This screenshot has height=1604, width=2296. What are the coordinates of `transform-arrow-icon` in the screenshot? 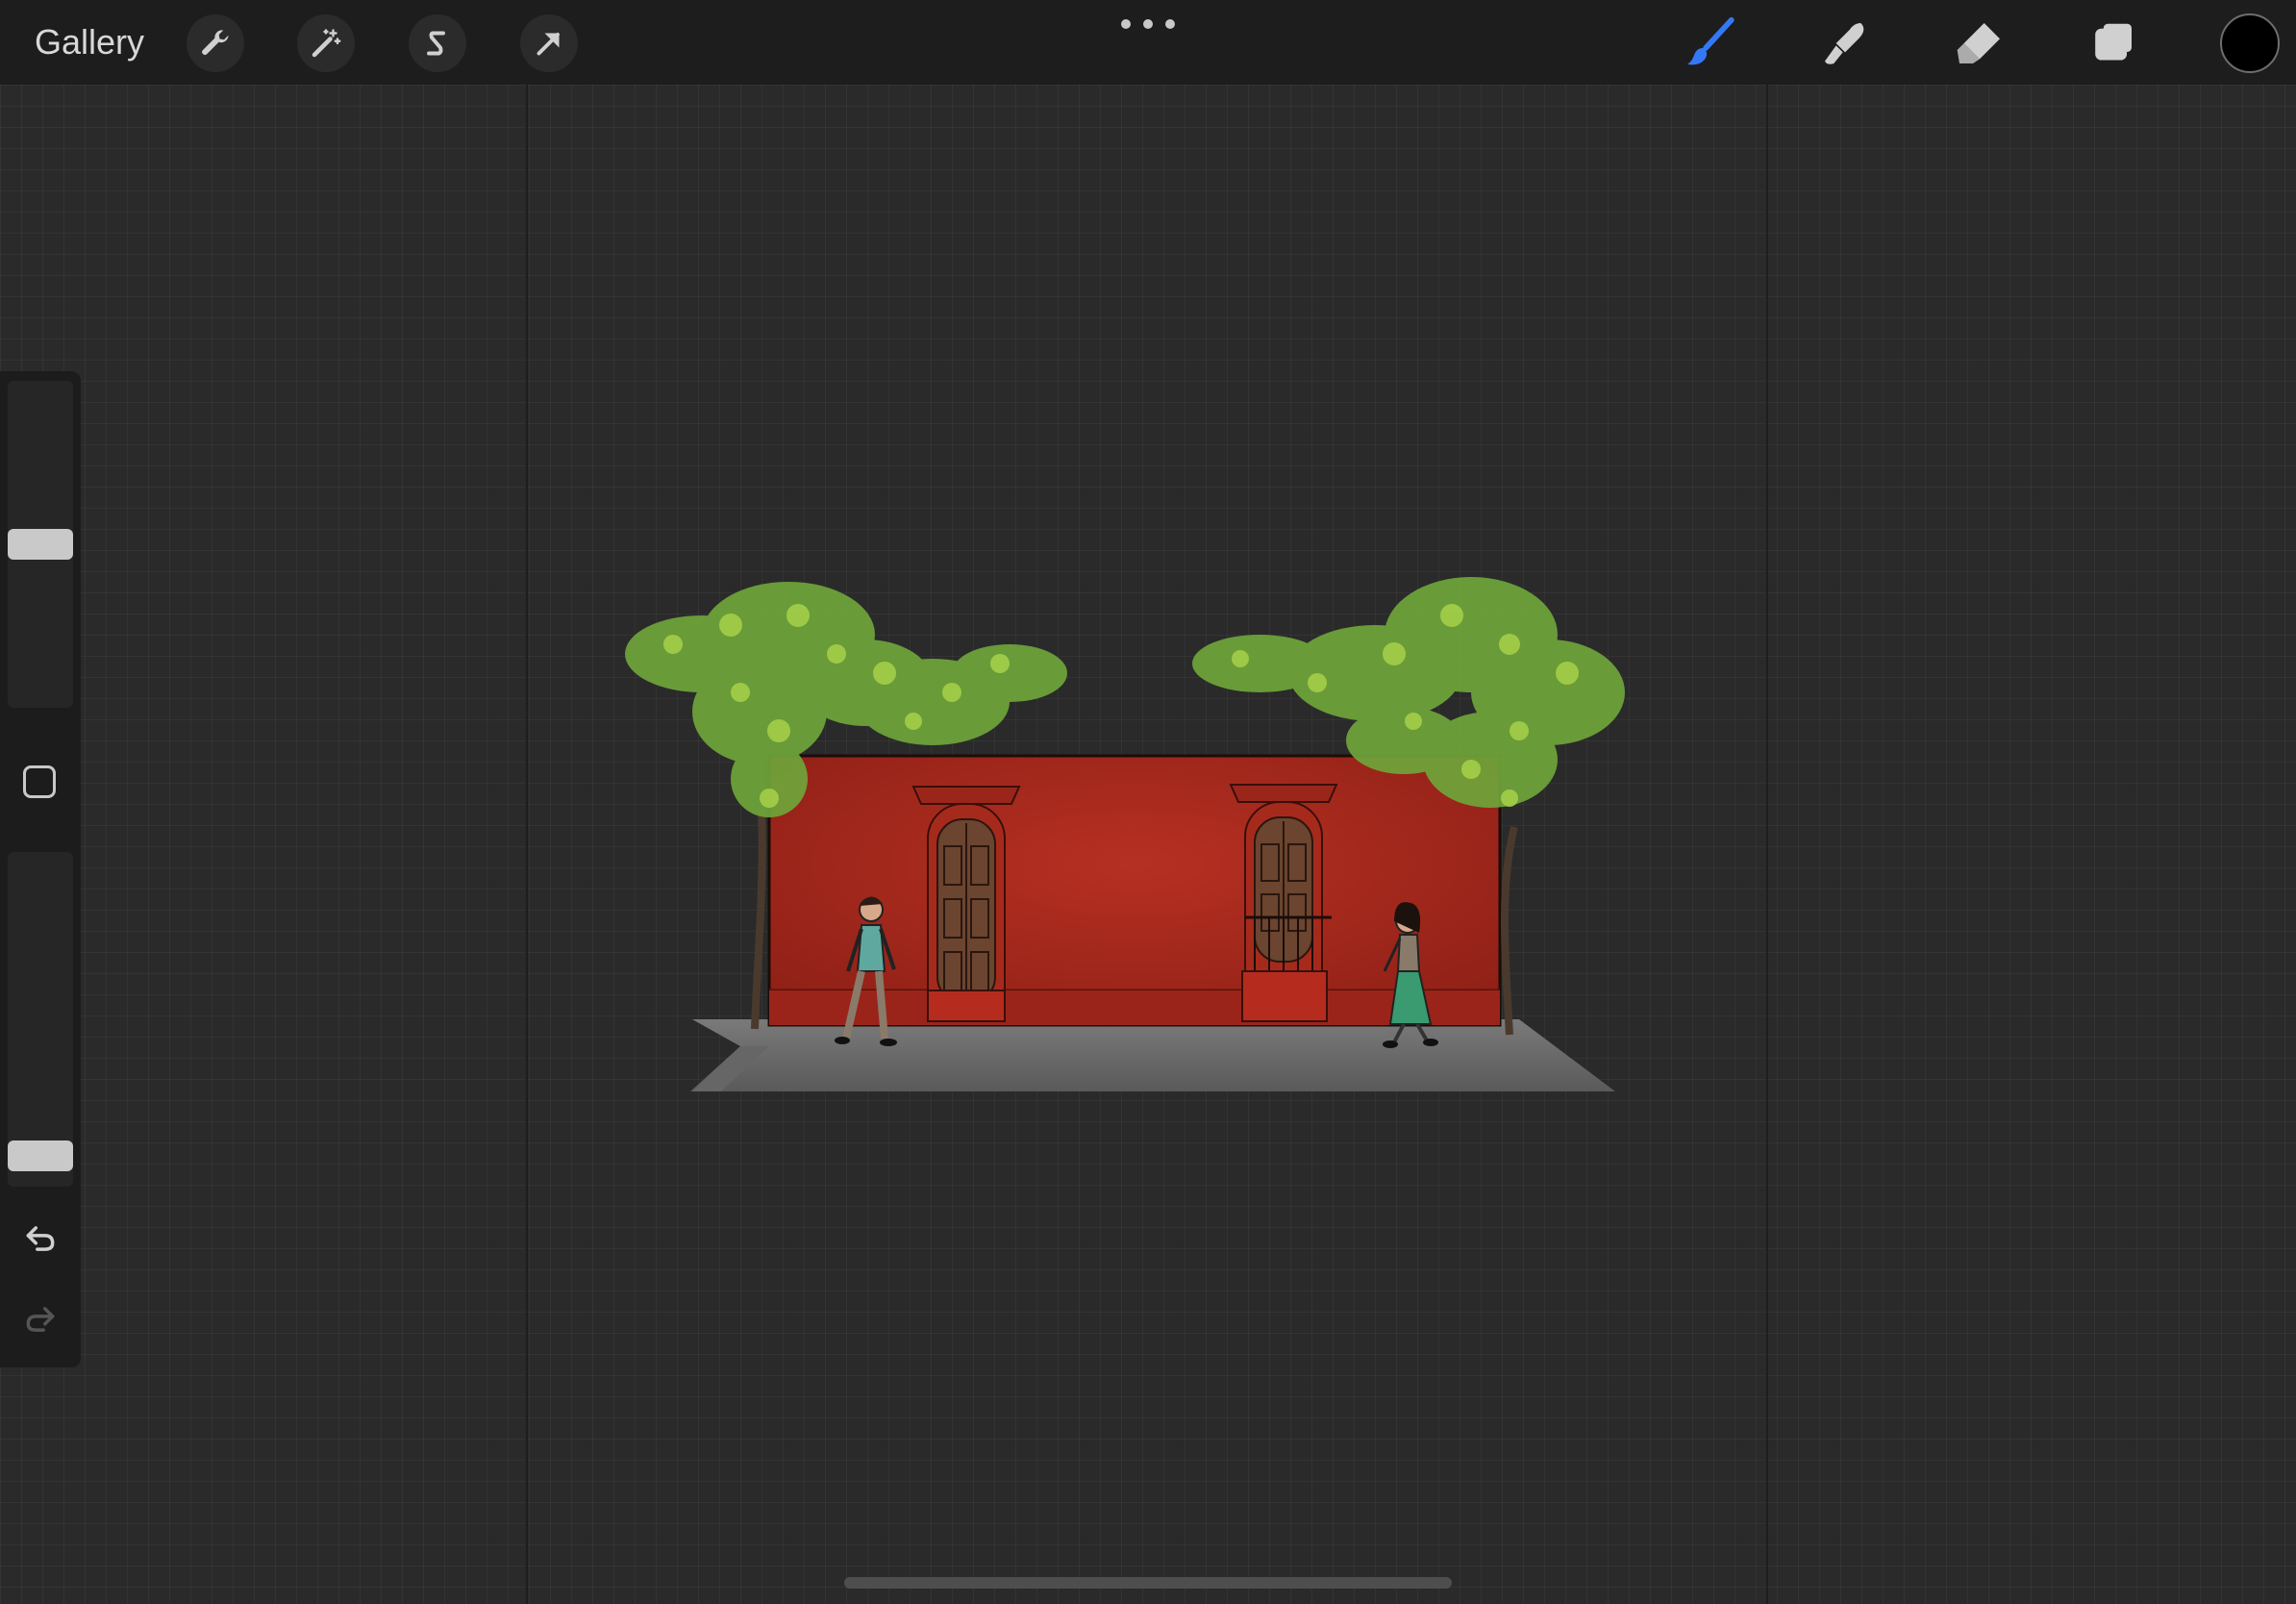 It's located at (548, 44).